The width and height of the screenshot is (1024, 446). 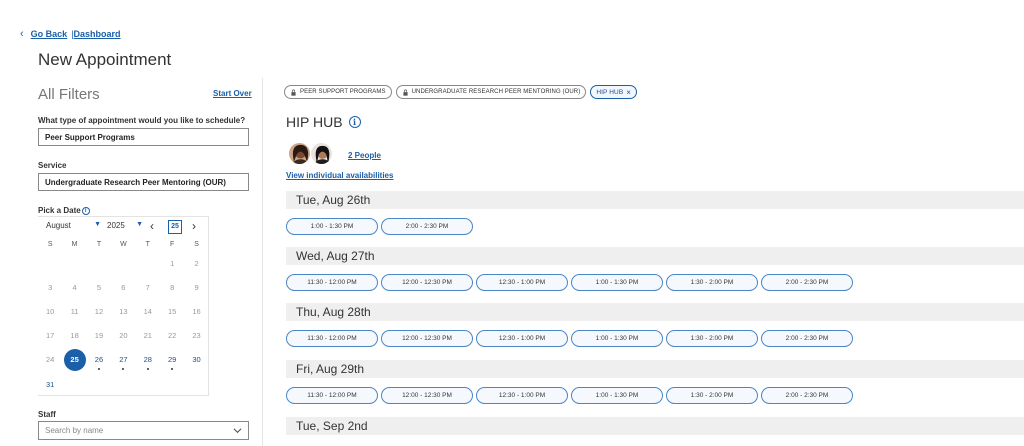 I want to click on avatar, so click(x=321, y=153).